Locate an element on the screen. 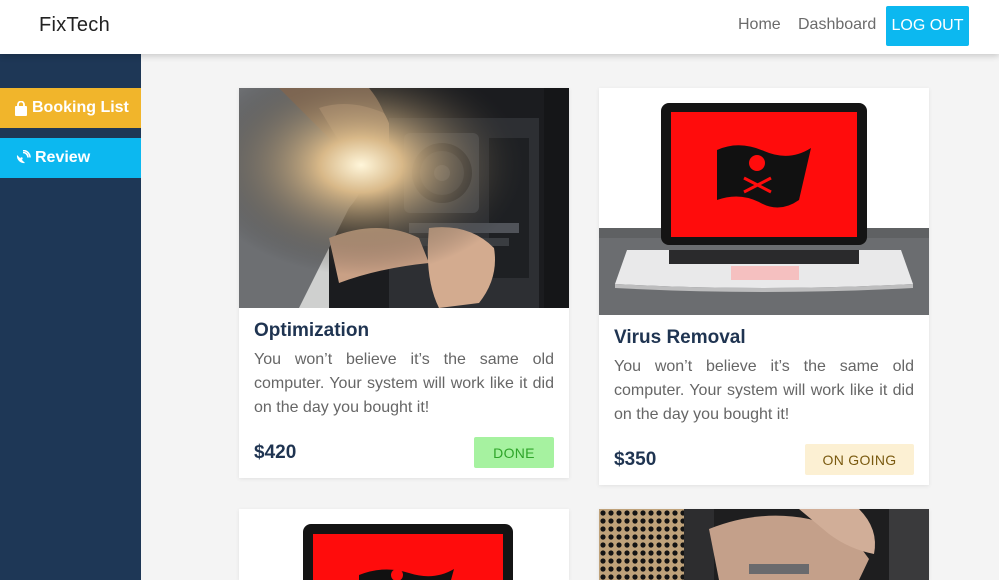 This screenshot has height=580, width=999. service-title: Virus Removal is located at coordinates (680, 337).